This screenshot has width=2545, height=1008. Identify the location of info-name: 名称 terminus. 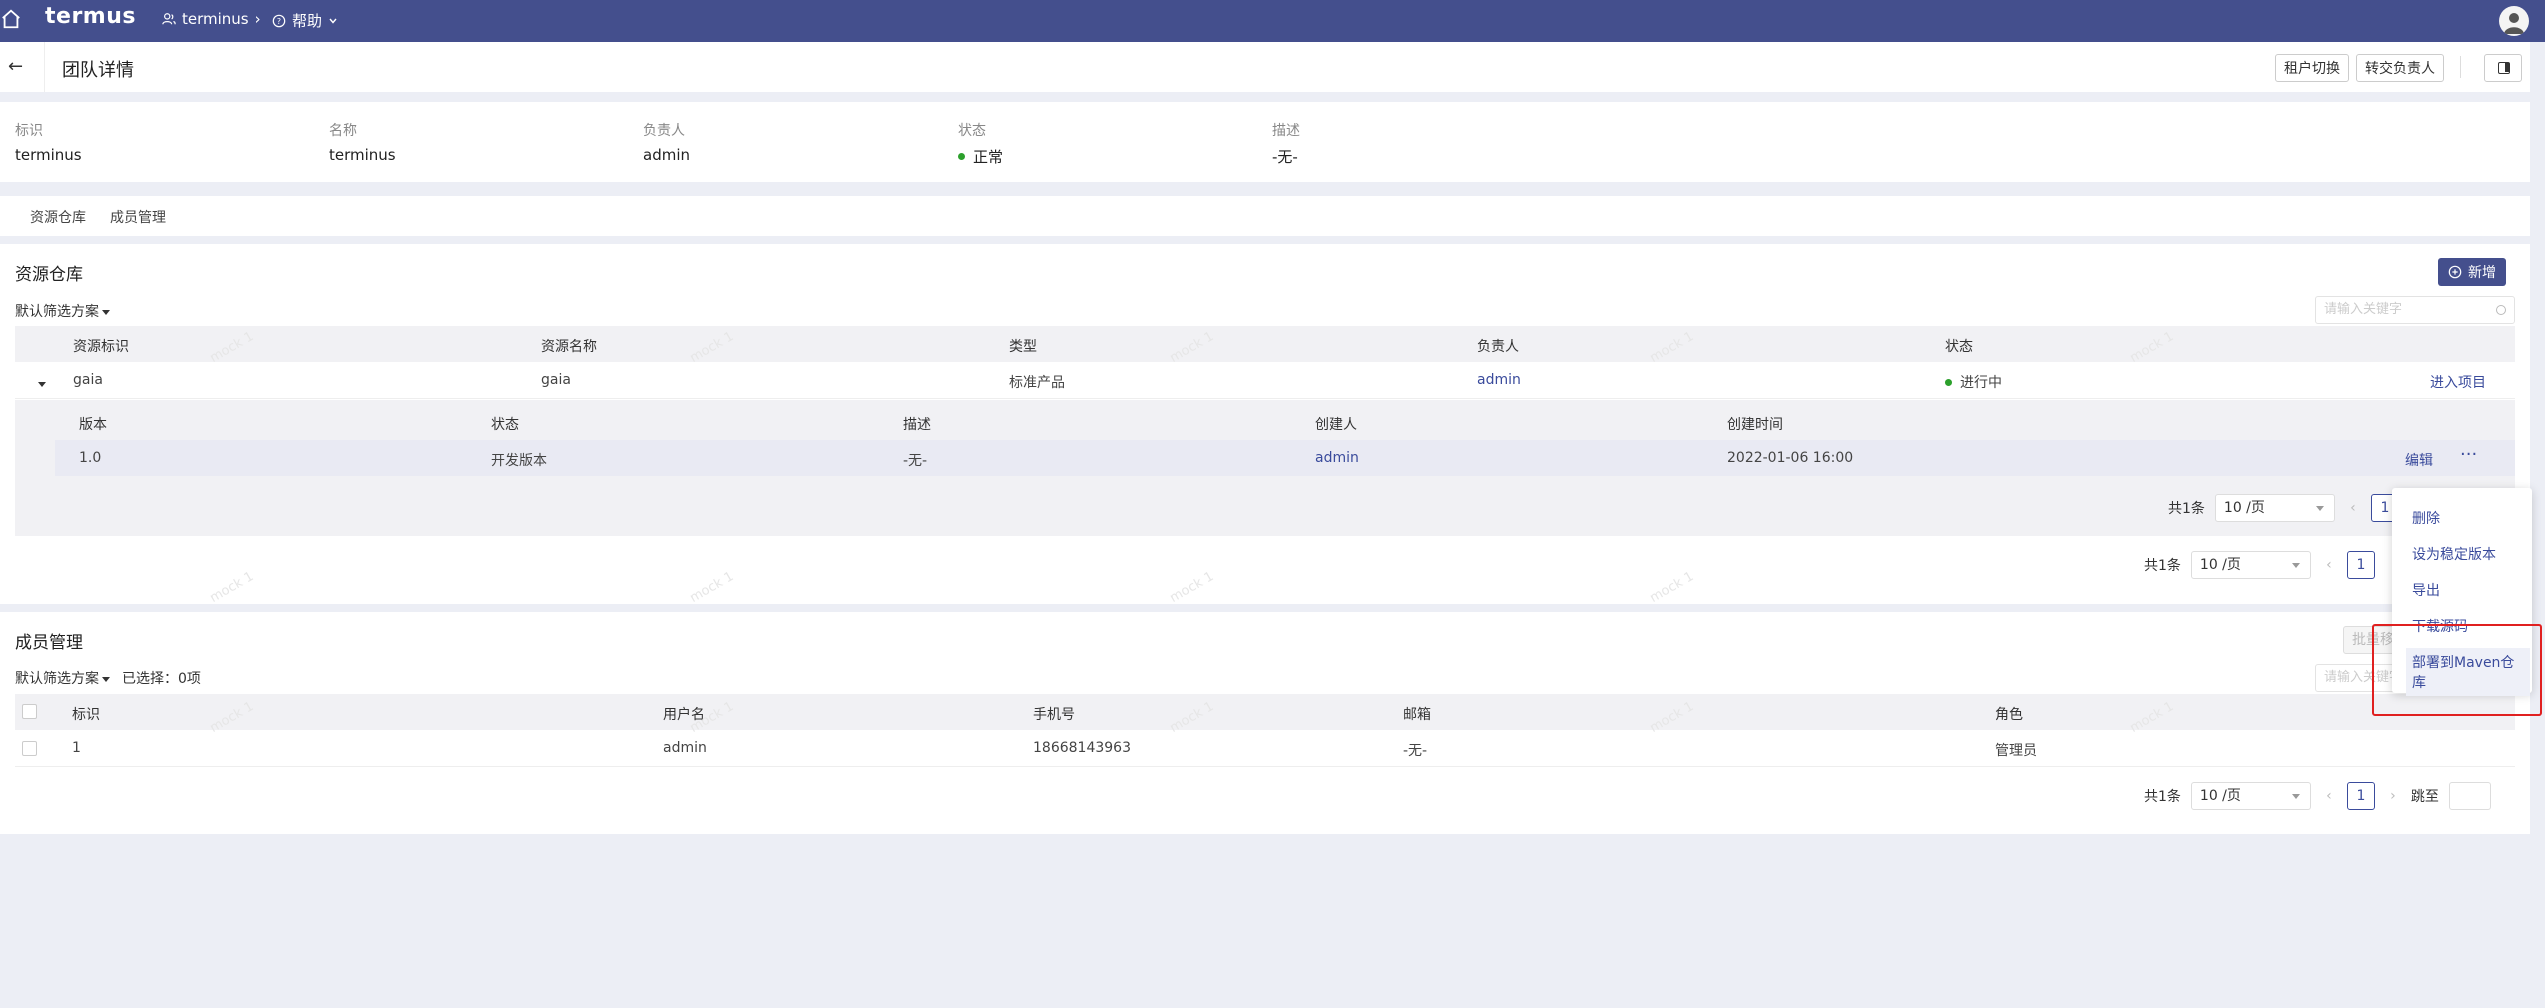
(362, 142).